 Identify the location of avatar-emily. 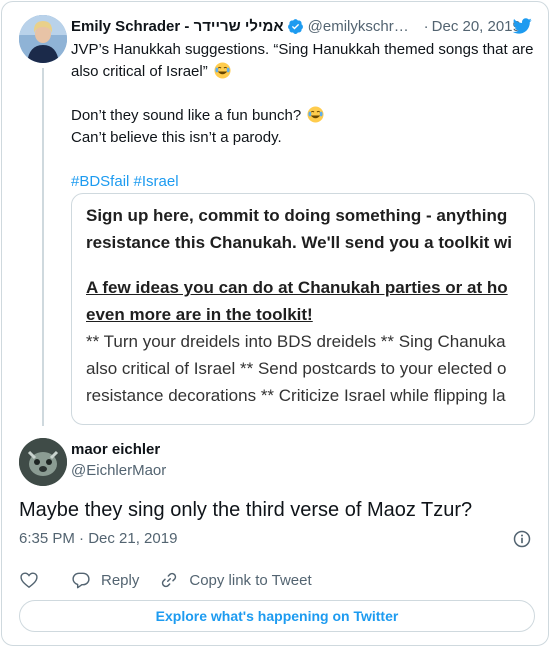
(43, 39).